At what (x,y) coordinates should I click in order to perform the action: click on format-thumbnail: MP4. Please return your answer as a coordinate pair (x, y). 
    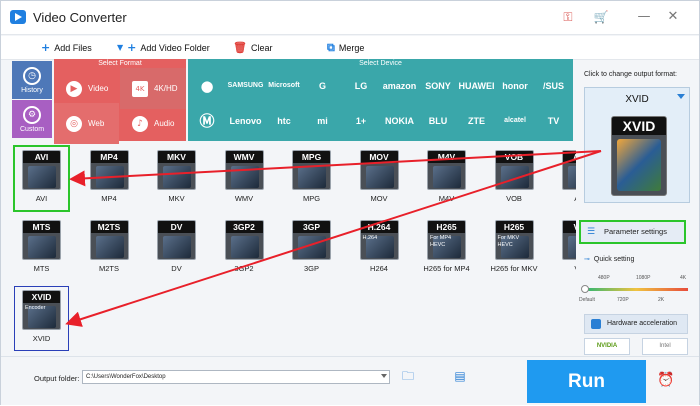
    Looking at the image, I should click on (109, 170).